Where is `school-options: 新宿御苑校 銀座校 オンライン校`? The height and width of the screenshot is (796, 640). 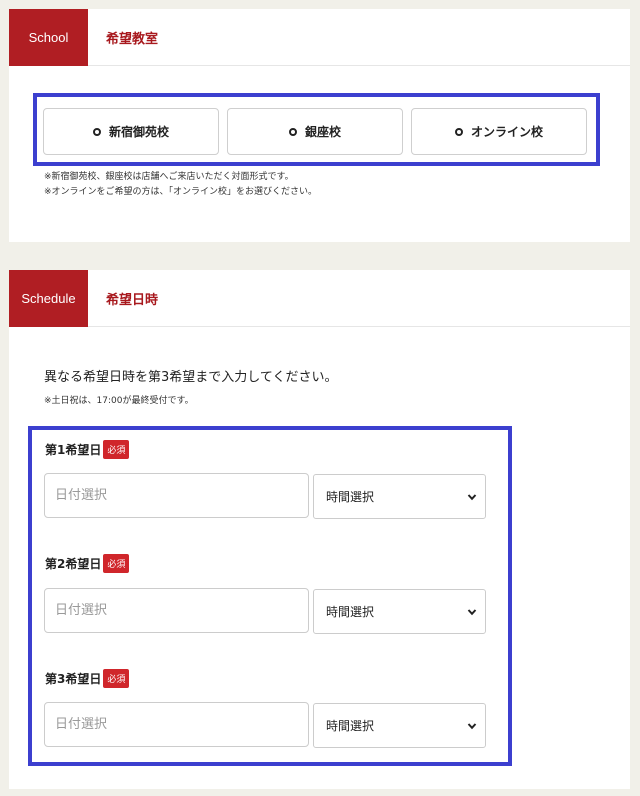
school-options: 新宿御苑校 銀座校 オンライン校 is located at coordinates (315, 131).